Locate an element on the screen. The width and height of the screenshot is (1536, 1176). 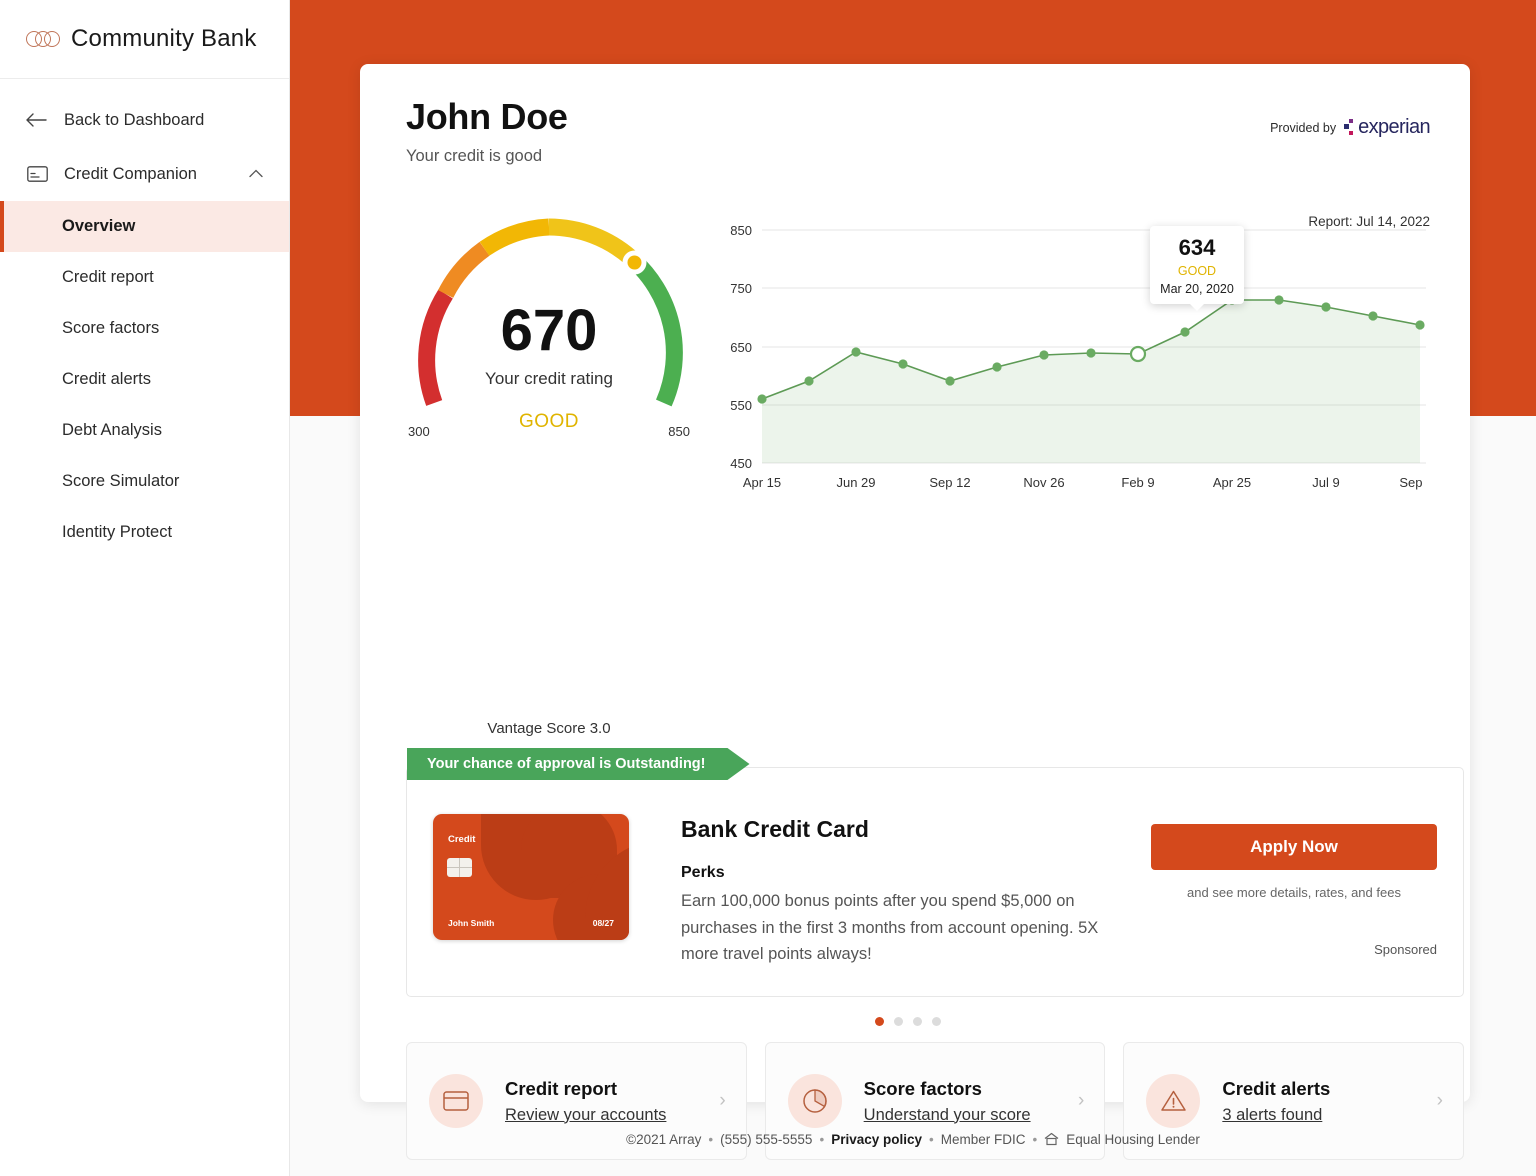
tile-title: Score factors is located at coordinates (922, 1088).